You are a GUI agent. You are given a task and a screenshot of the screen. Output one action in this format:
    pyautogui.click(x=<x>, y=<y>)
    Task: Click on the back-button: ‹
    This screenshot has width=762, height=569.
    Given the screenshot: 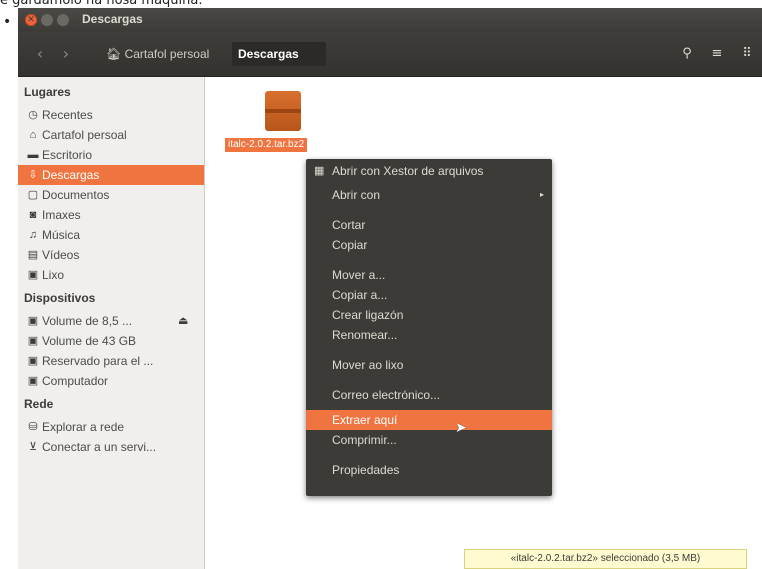 What is the action you would take?
    pyautogui.click(x=40, y=54)
    